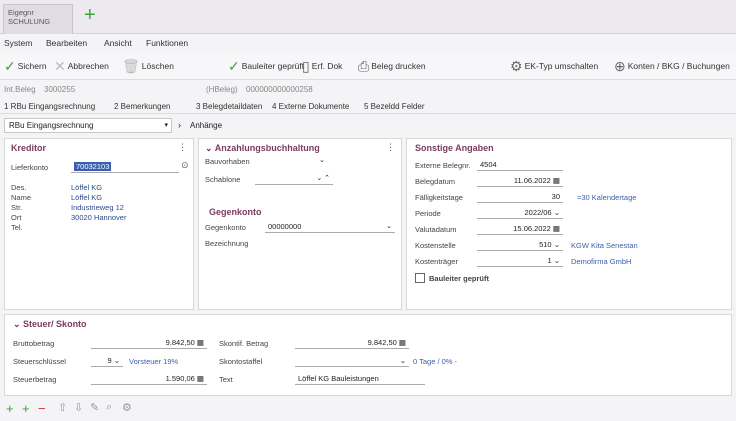 Image resolution: width=736 pixels, height=421 pixels. Describe the element at coordinates (19, 187) in the screenshot. I see `des-label: Des.` at that location.